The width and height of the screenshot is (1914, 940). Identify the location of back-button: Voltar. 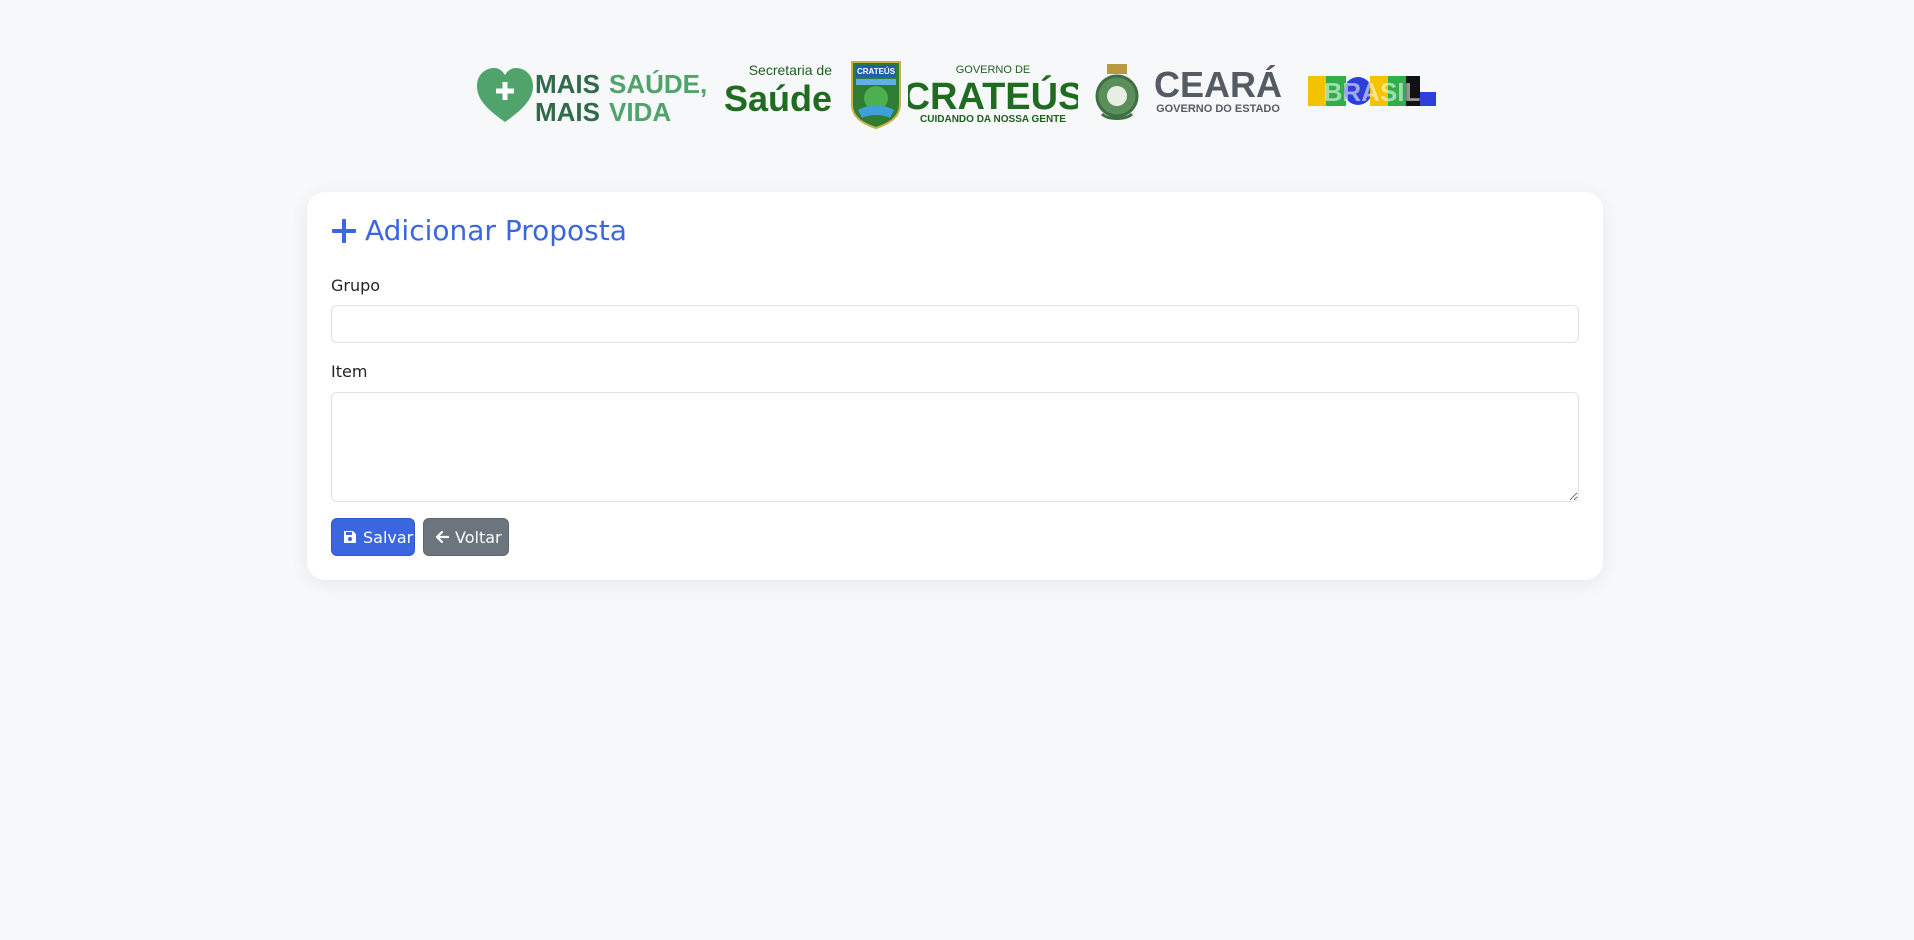
(466, 537).